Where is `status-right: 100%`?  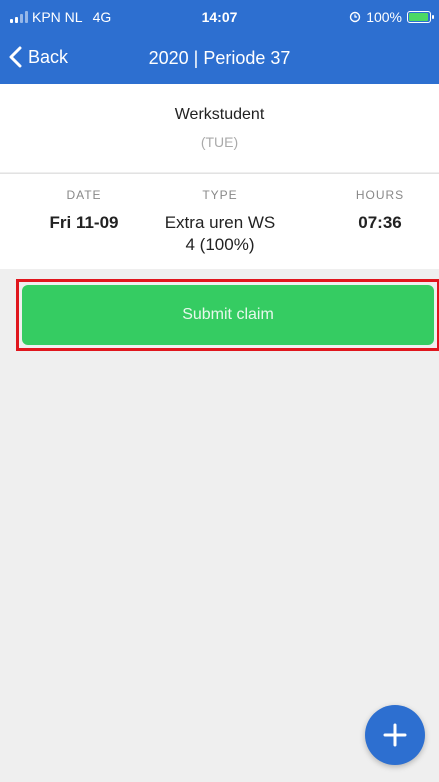
status-right: 100% is located at coordinates (391, 17).